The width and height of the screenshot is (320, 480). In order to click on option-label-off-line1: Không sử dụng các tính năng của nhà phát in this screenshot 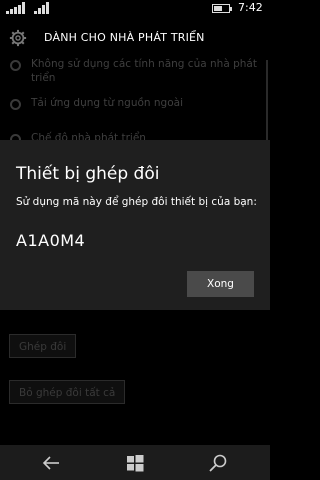, I will do `click(144, 64)`.